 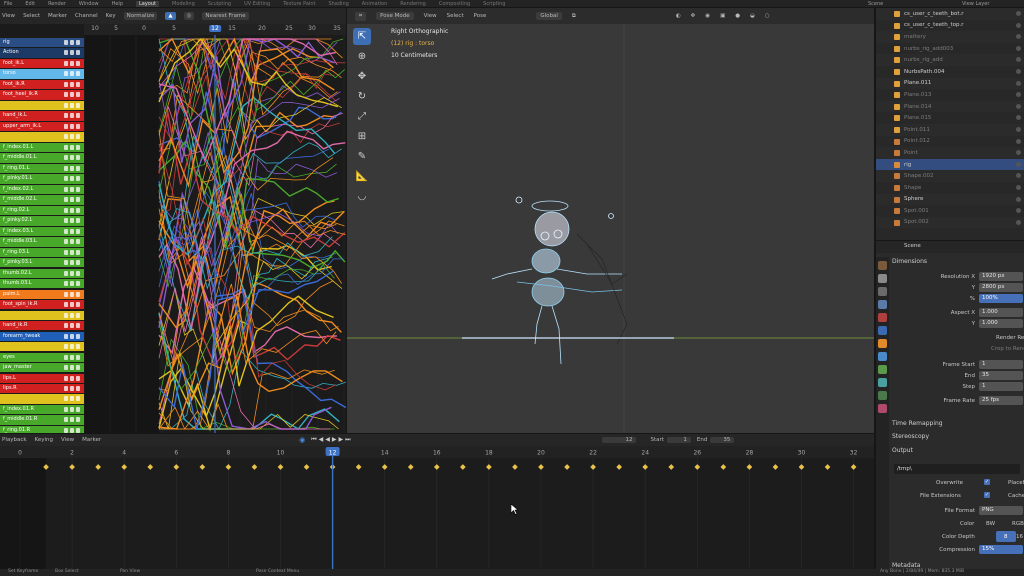 What do you see at coordinates (42, 43) in the screenshot?
I see `channel-row: rig` at bounding box center [42, 43].